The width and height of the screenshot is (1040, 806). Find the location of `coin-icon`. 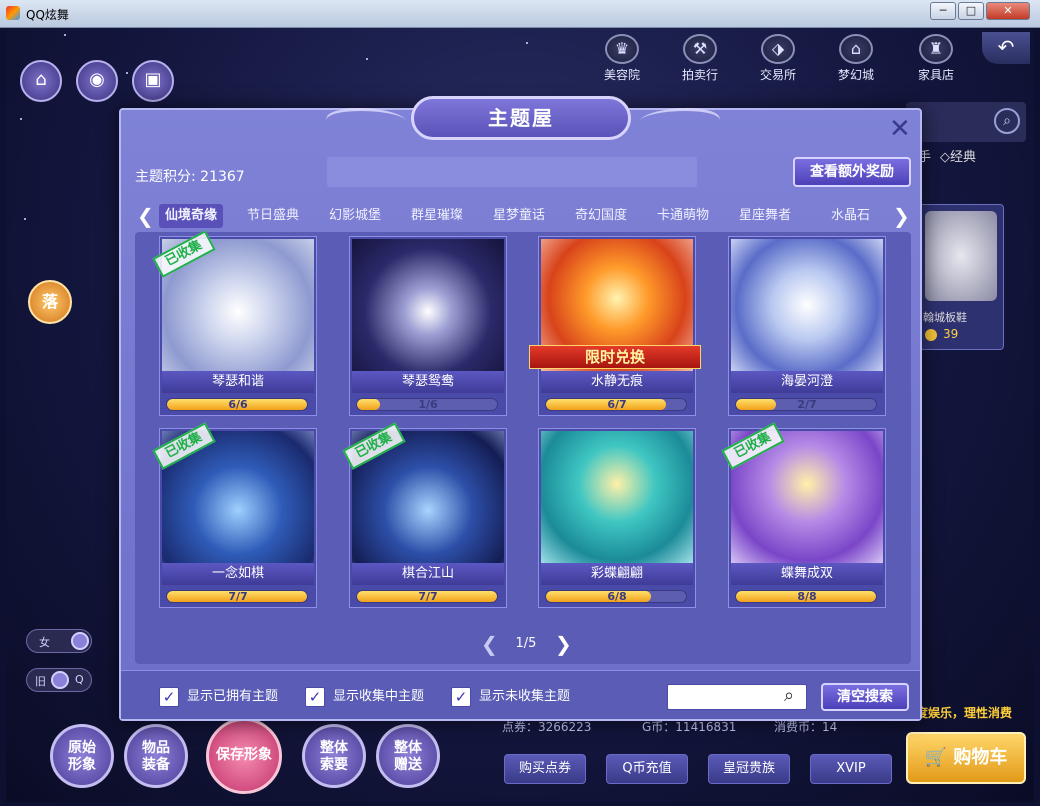

coin-icon is located at coordinates (931, 335).